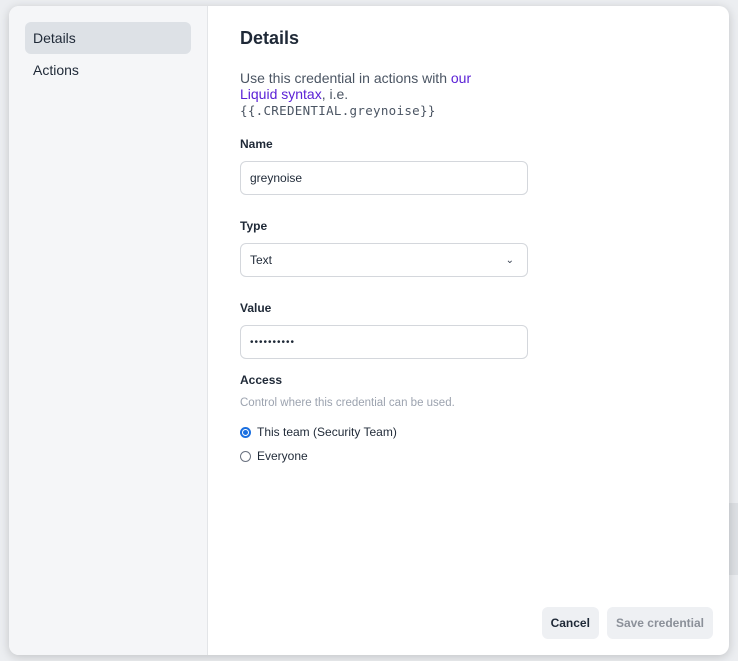  Describe the element at coordinates (108, 38) in the screenshot. I see `sidebar-item-details: Details` at that location.